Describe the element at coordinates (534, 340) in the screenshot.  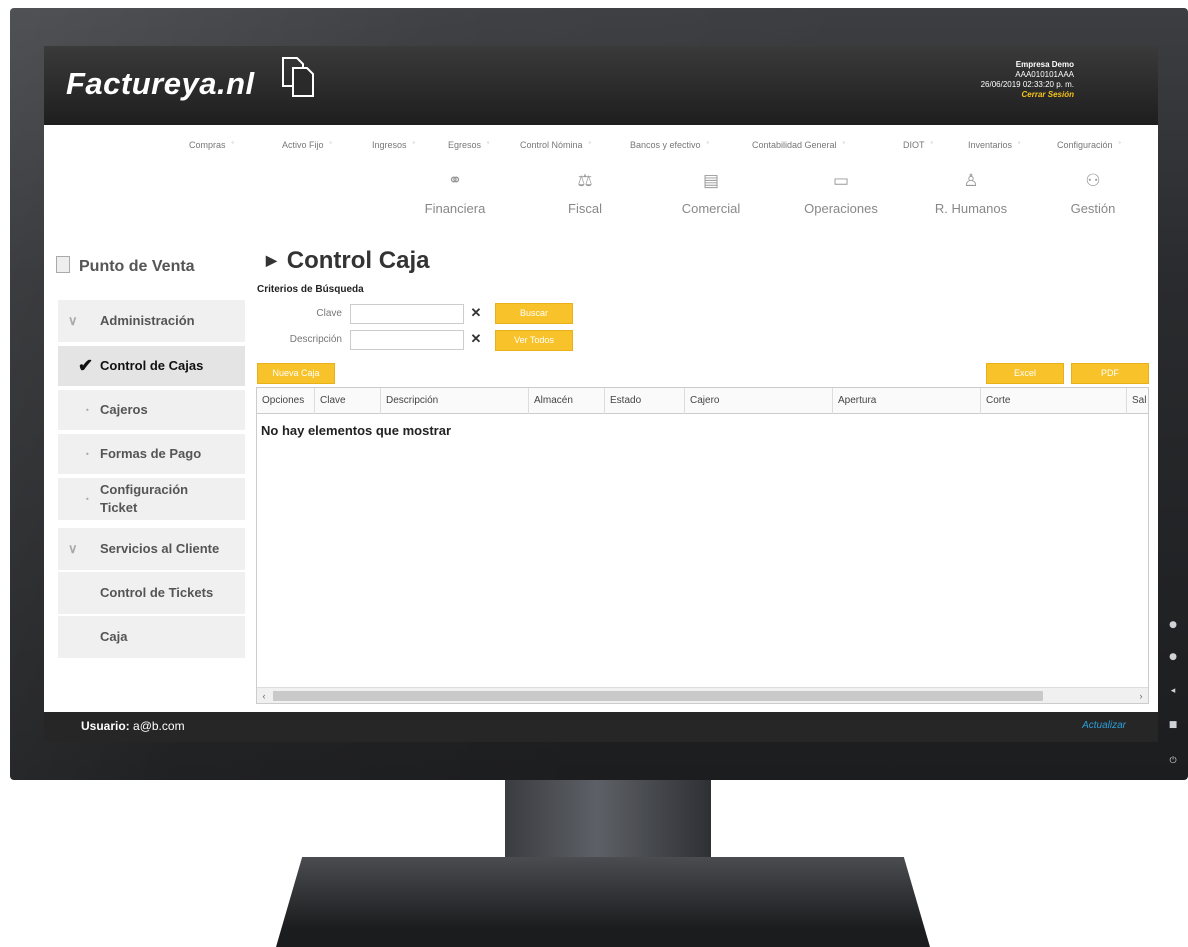
I see `ver-todos-button: Ver Todos` at that location.